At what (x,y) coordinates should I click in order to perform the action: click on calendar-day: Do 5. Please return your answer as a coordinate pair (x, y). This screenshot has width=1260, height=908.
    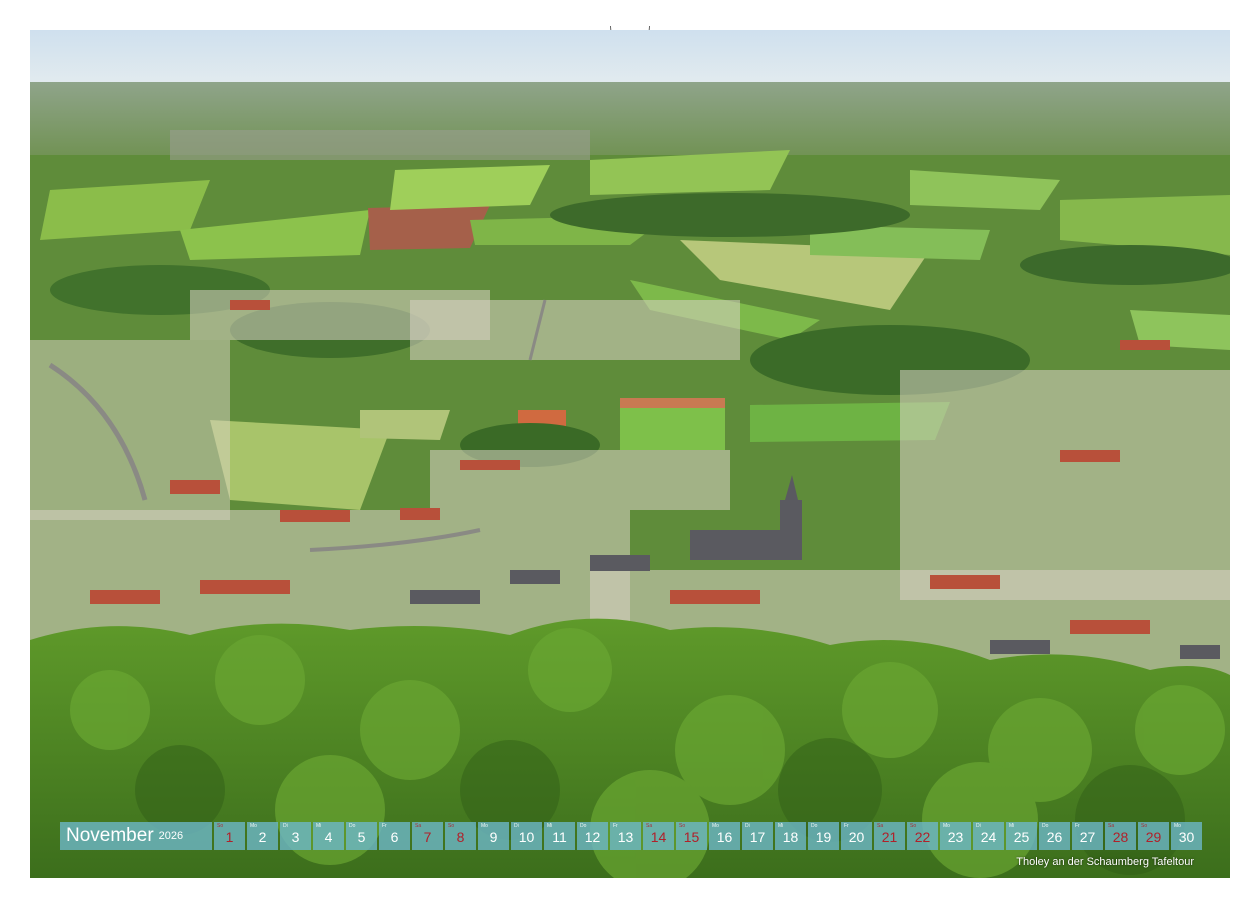
    Looking at the image, I should click on (361, 836).